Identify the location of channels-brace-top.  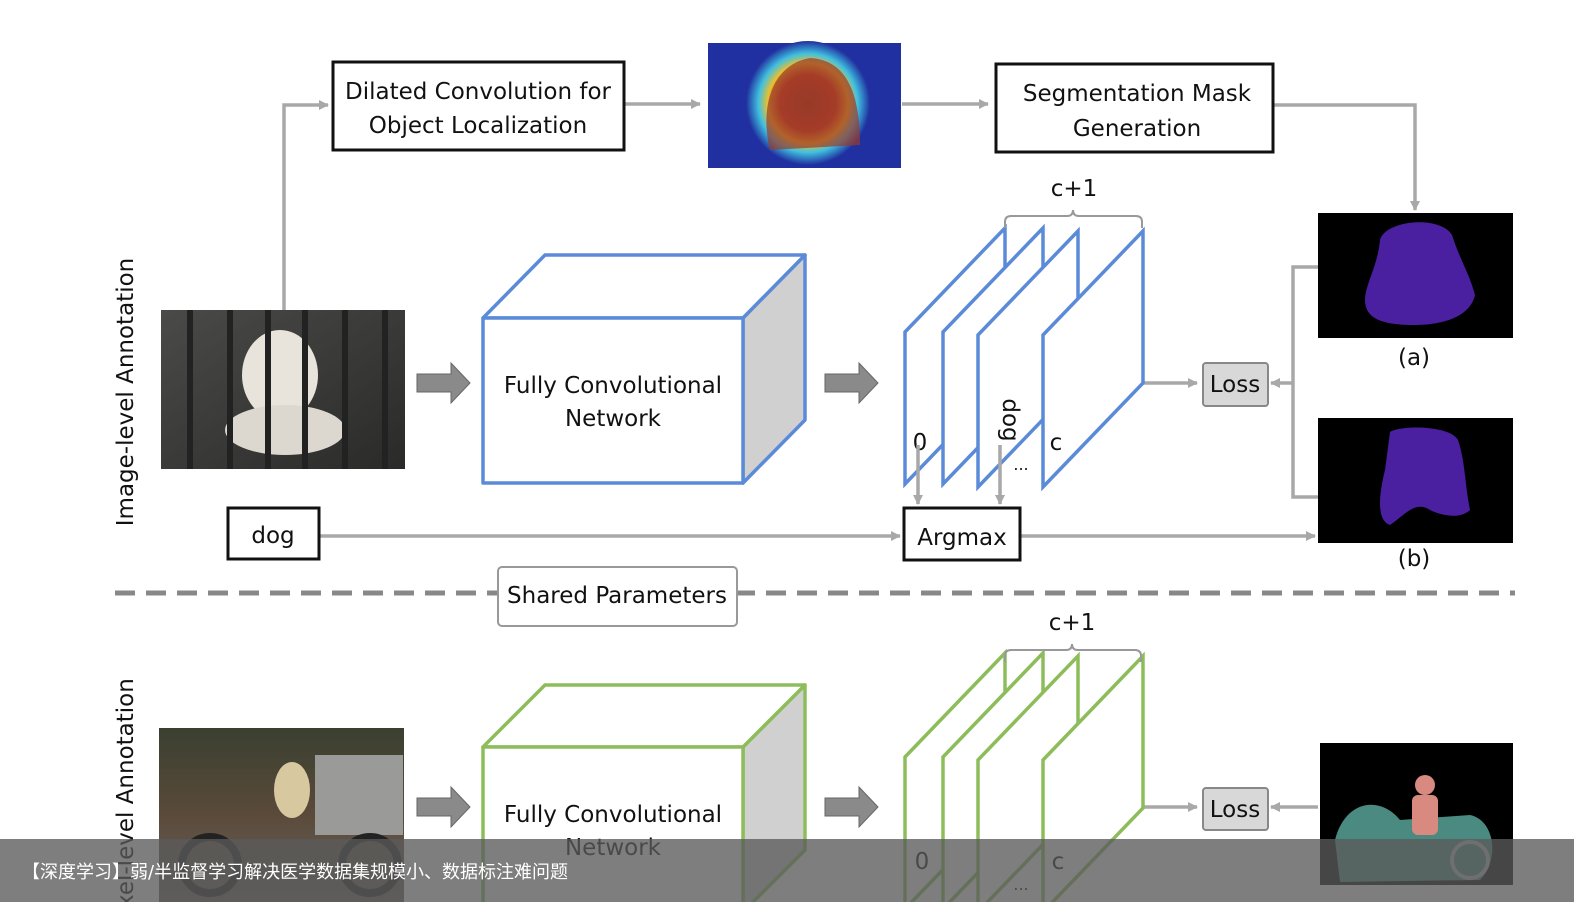
(1073, 218).